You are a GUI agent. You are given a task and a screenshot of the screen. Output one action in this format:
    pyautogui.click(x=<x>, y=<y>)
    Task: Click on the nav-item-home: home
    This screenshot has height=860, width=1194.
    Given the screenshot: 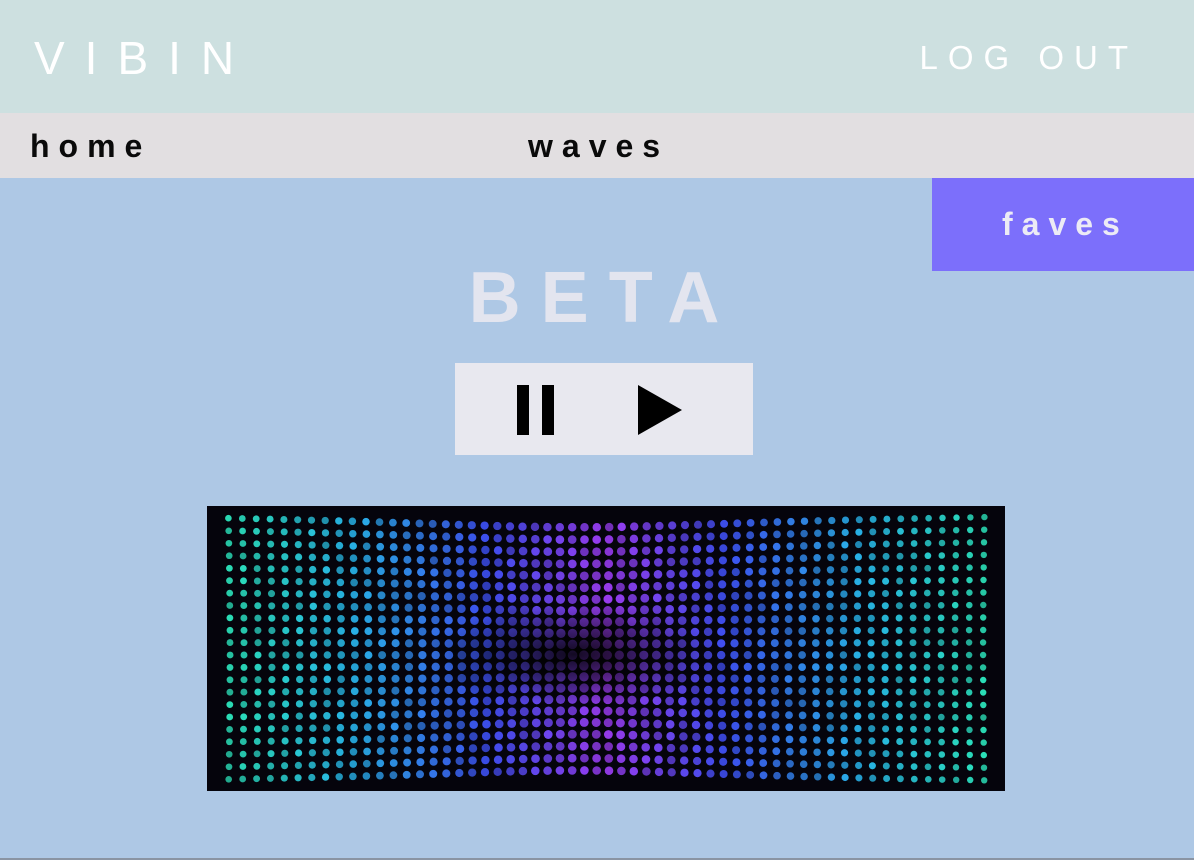 What is the action you would take?
    pyautogui.click(x=90, y=146)
    